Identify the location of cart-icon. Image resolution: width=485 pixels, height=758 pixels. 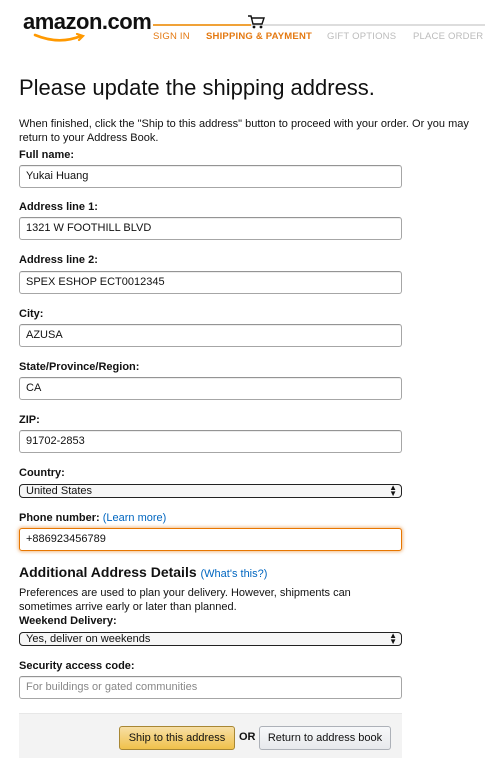
(256, 22).